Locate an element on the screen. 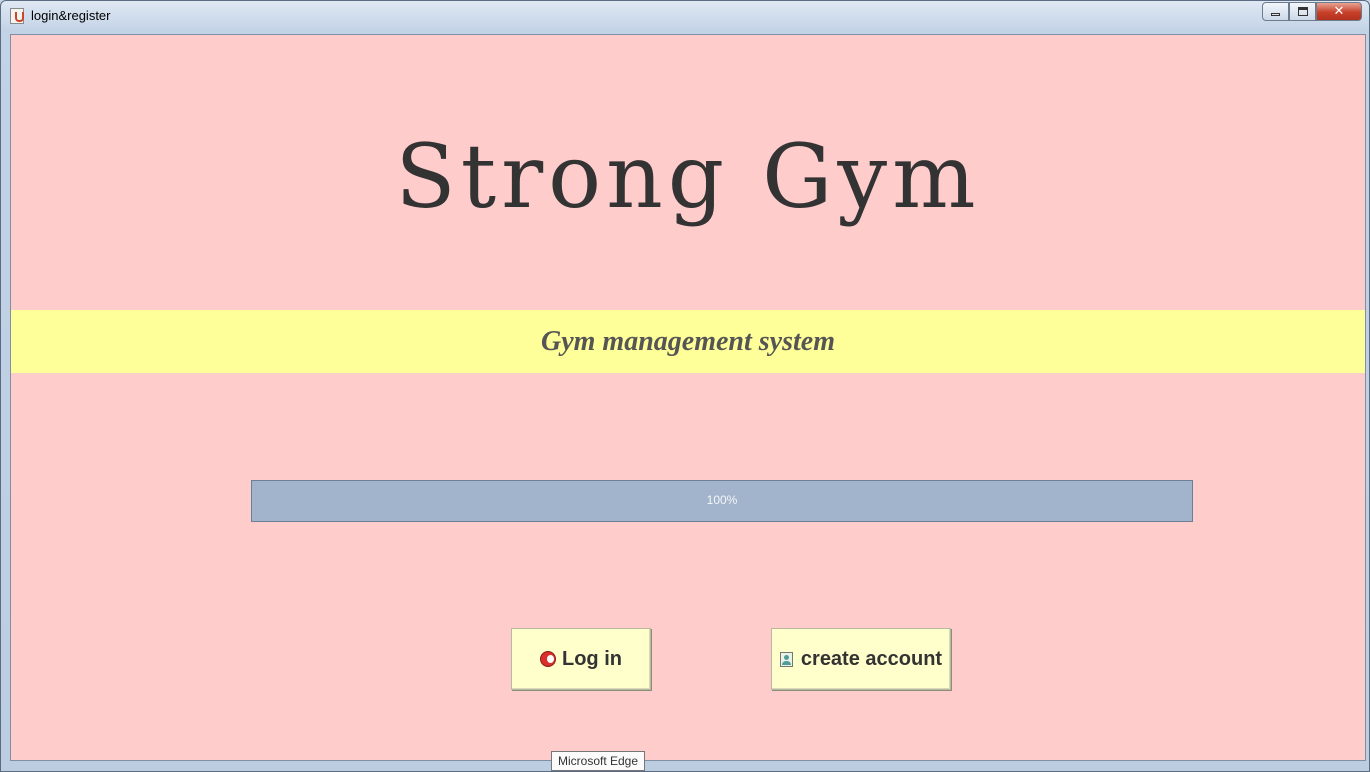  taskbar-tooltip: Microsoft Edge is located at coordinates (598, 761).